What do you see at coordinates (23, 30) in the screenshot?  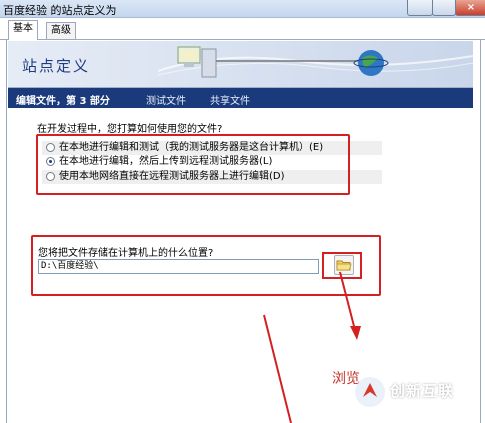 I see `tab-basic: 基本` at bounding box center [23, 30].